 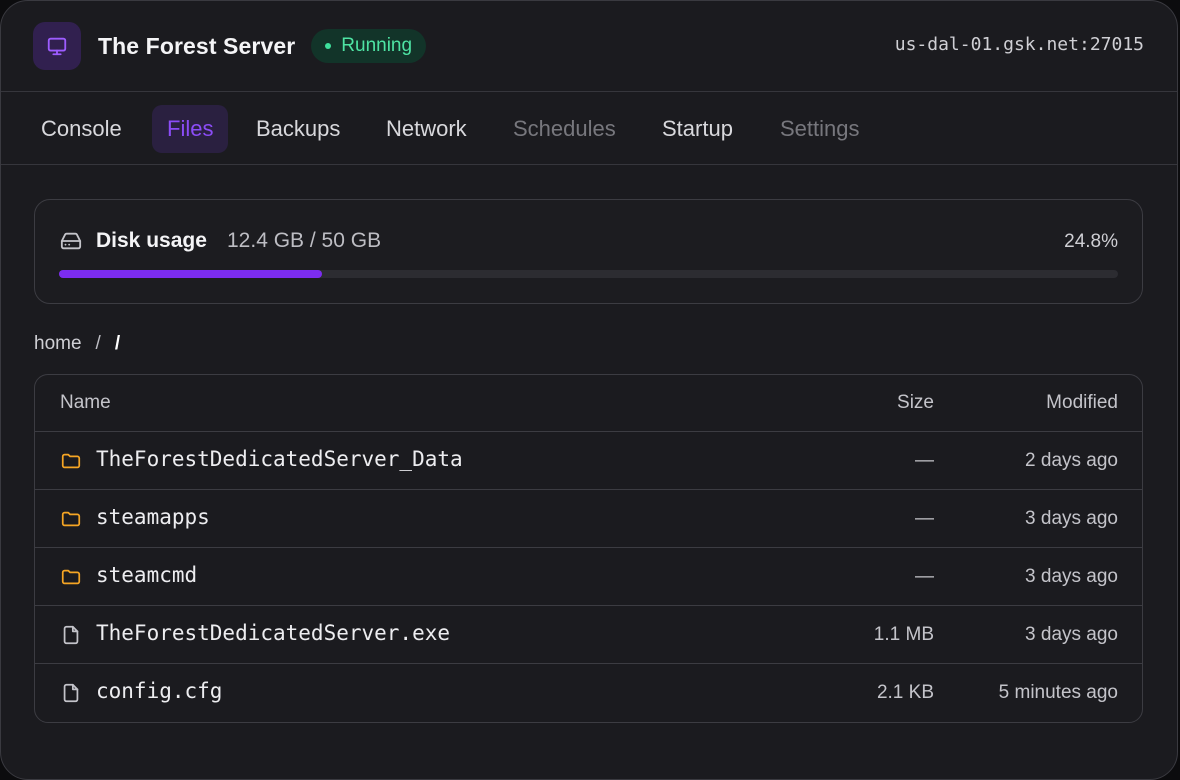 What do you see at coordinates (455, 575) in the screenshot?
I see `file-name: steamcmd` at bounding box center [455, 575].